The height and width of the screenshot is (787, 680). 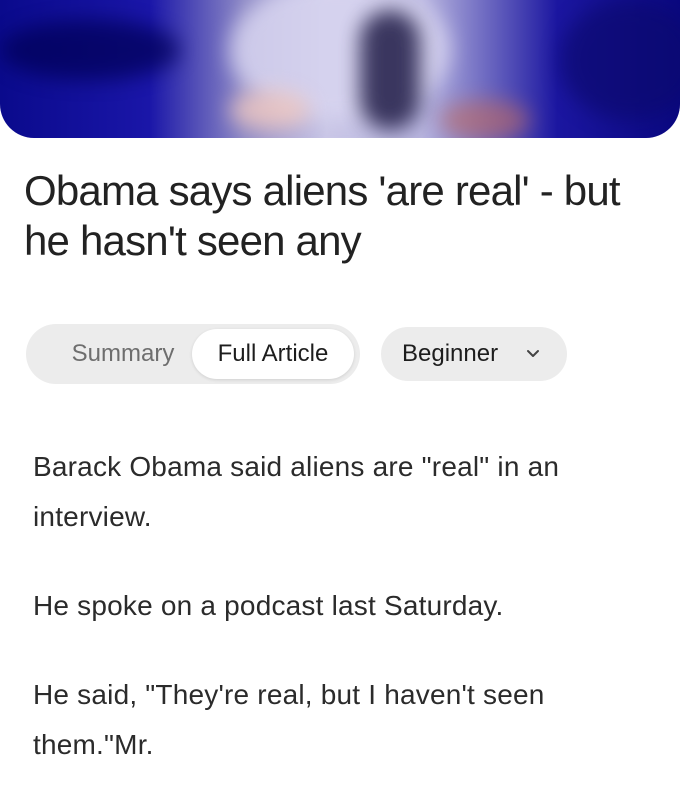 I want to click on full-article-tab: Full Article, so click(x=273, y=354).